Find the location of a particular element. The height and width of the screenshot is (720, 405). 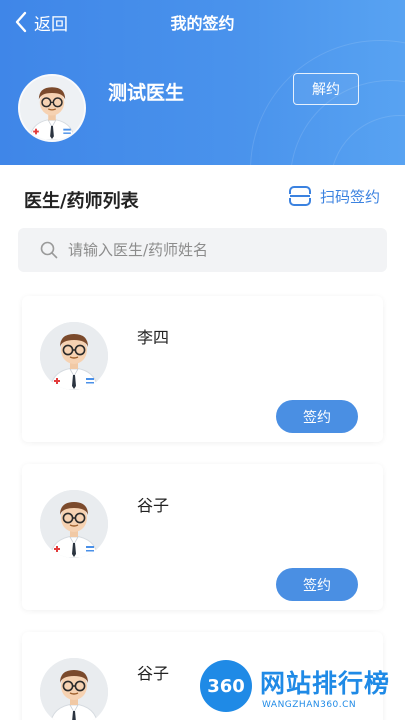

scan-sign-button: 扫码签约 is located at coordinates (334, 196).